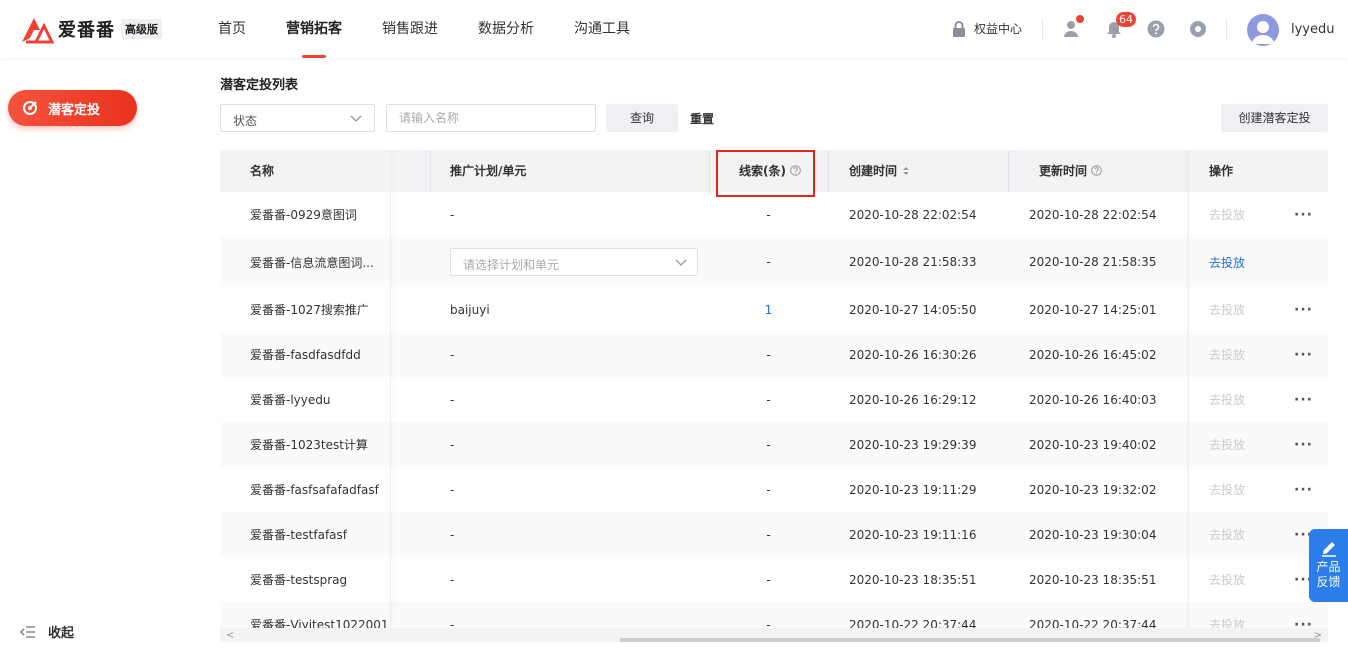 This screenshot has height=652, width=1348. Describe the element at coordinates (1318, 635) in the screenshot. I see `scroll-right-arrow-icon: >` at that location.